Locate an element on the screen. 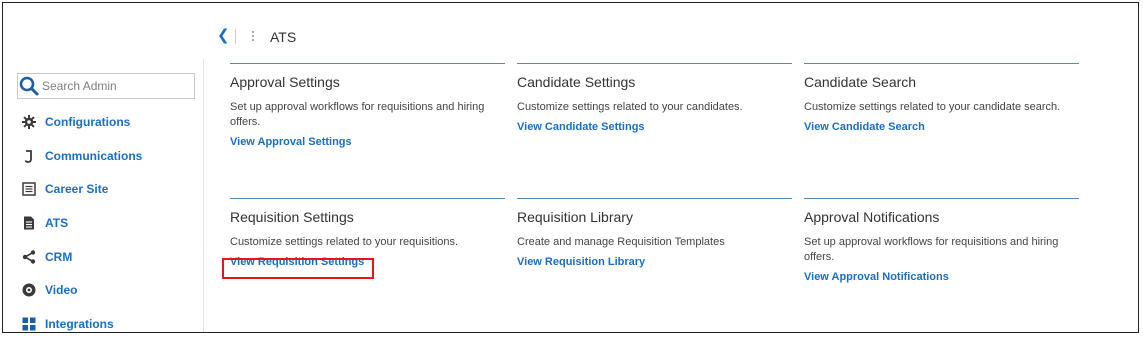  sidebar-item-career-site: Career Site is located at coordinates (64, 189).